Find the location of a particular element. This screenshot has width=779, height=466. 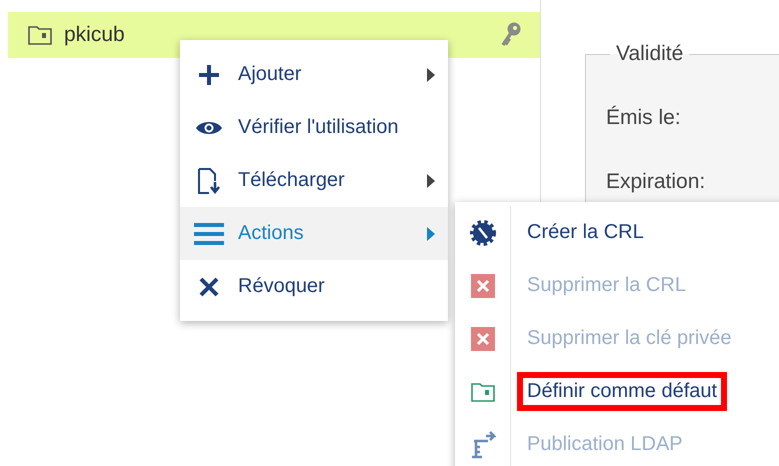

menu-item: Télécharger is located at coordinates (314, 180).